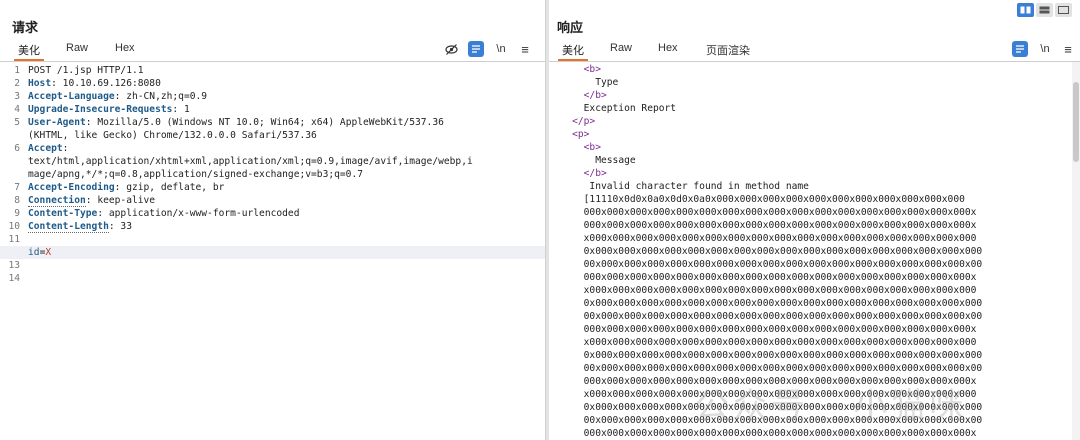 Image resolution: width=1080 pixels, height=440 pixels. I want to click on request-line: Accept-Language: zh-CN,zh;q=0.9, so click(284, 96).